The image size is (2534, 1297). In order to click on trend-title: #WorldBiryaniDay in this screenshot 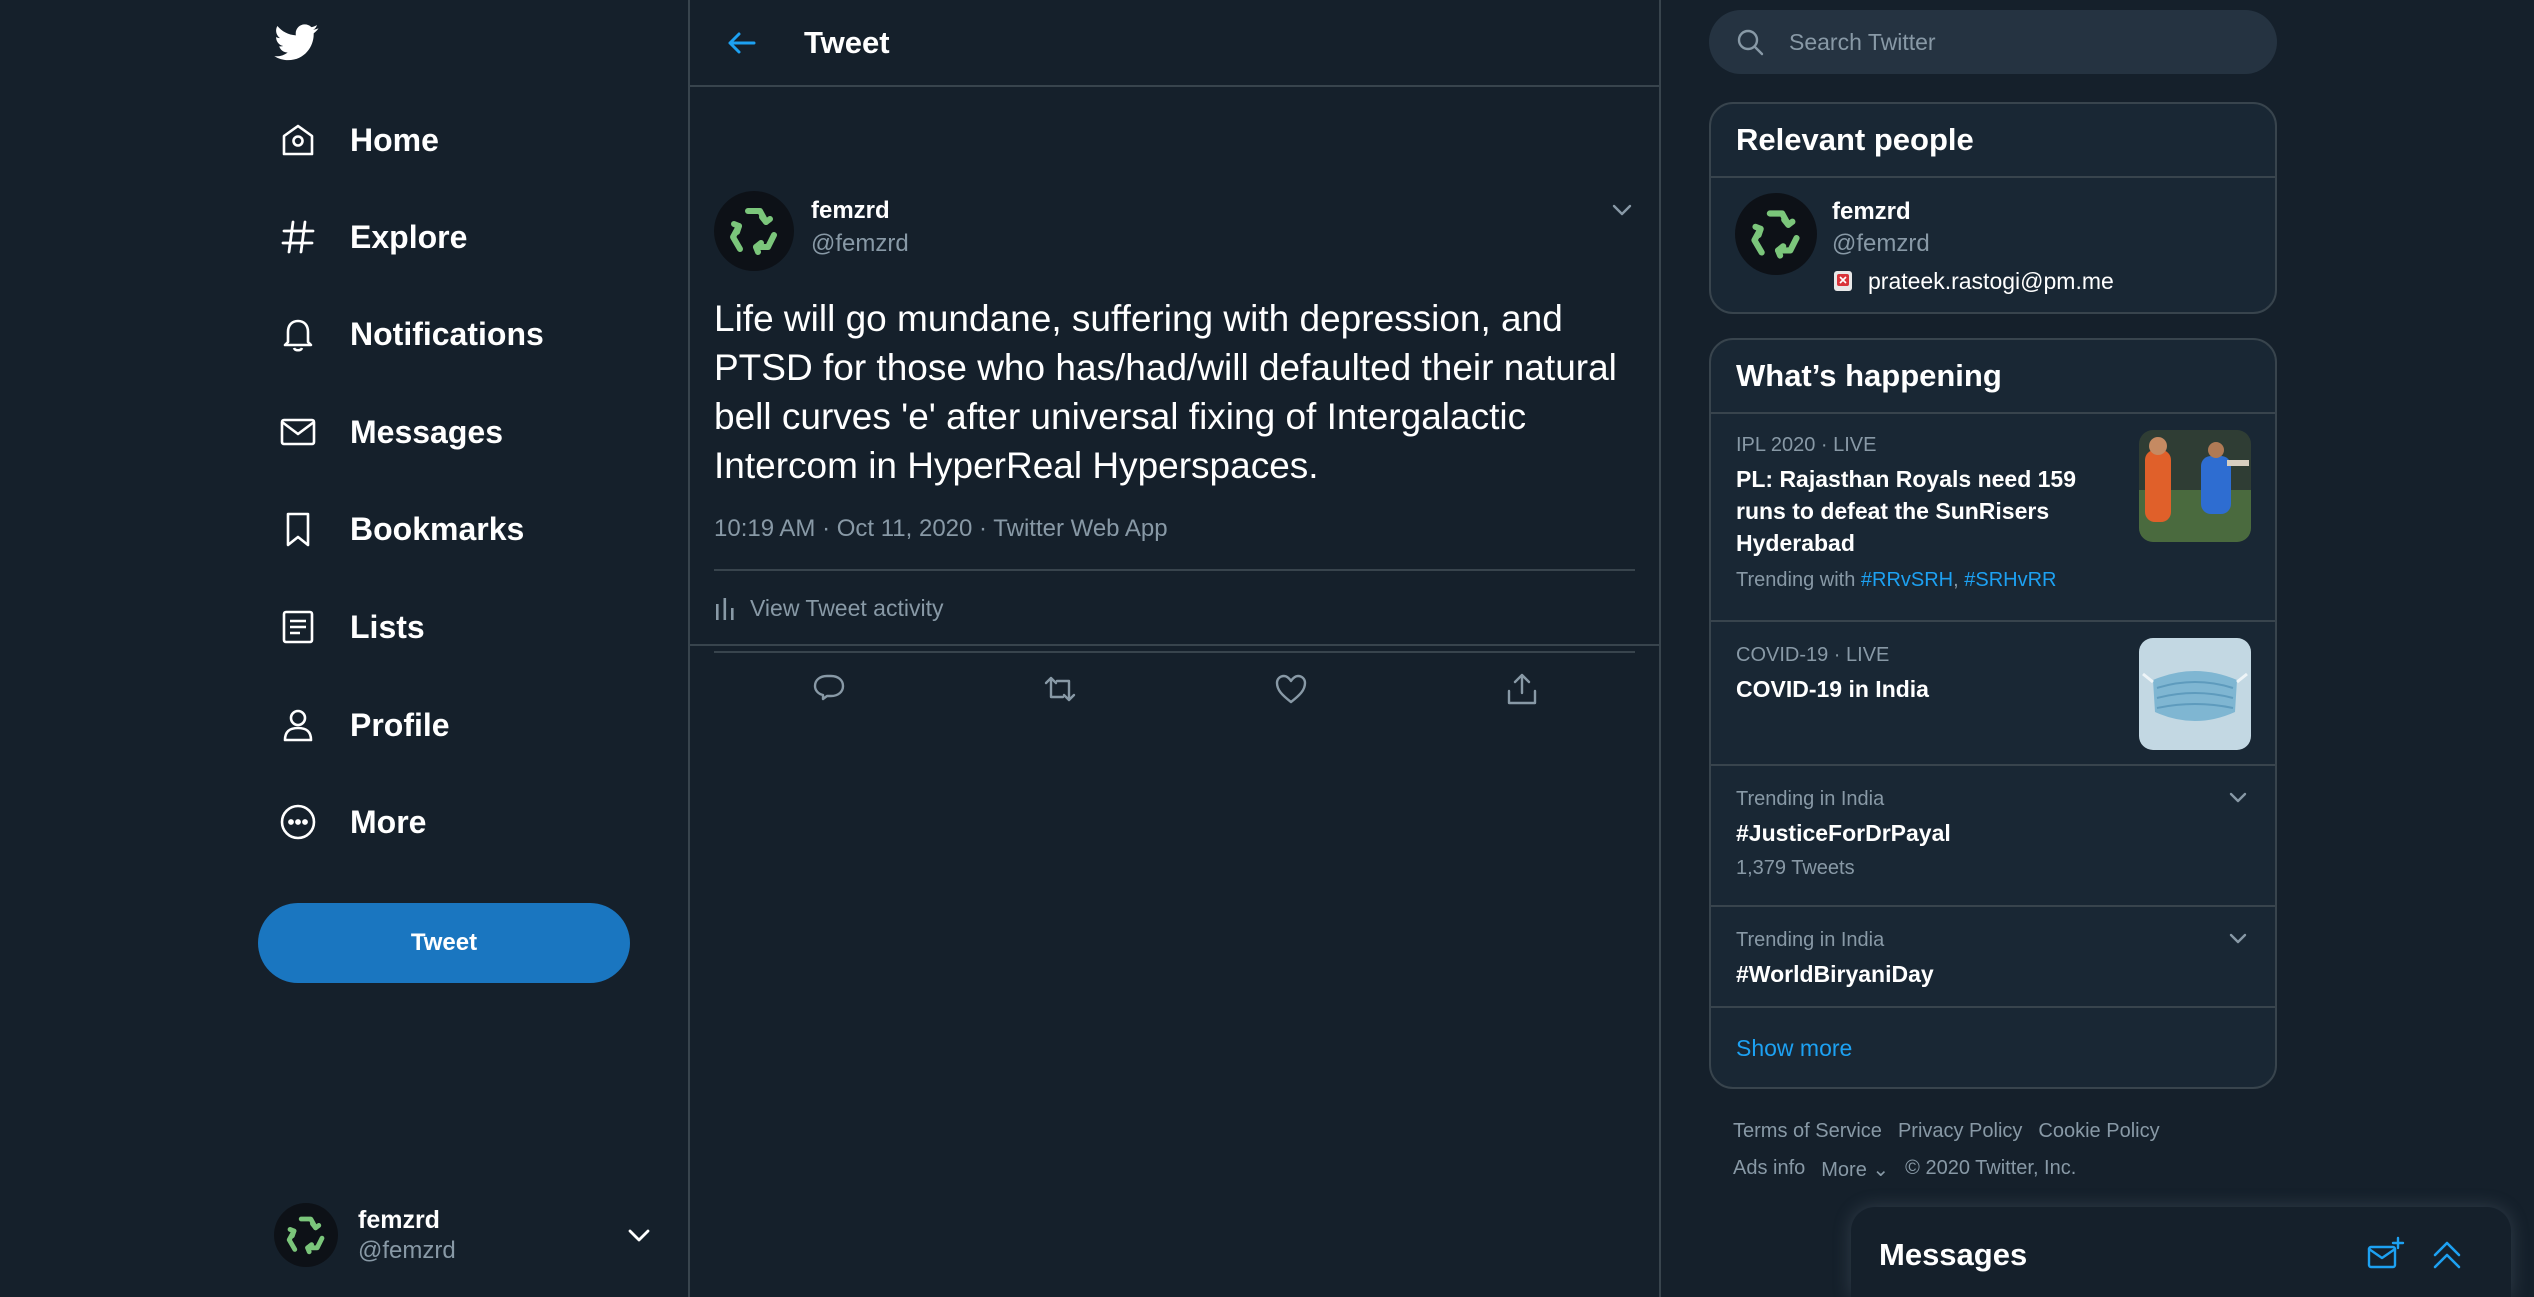, I will do `click(1835, 974)`.